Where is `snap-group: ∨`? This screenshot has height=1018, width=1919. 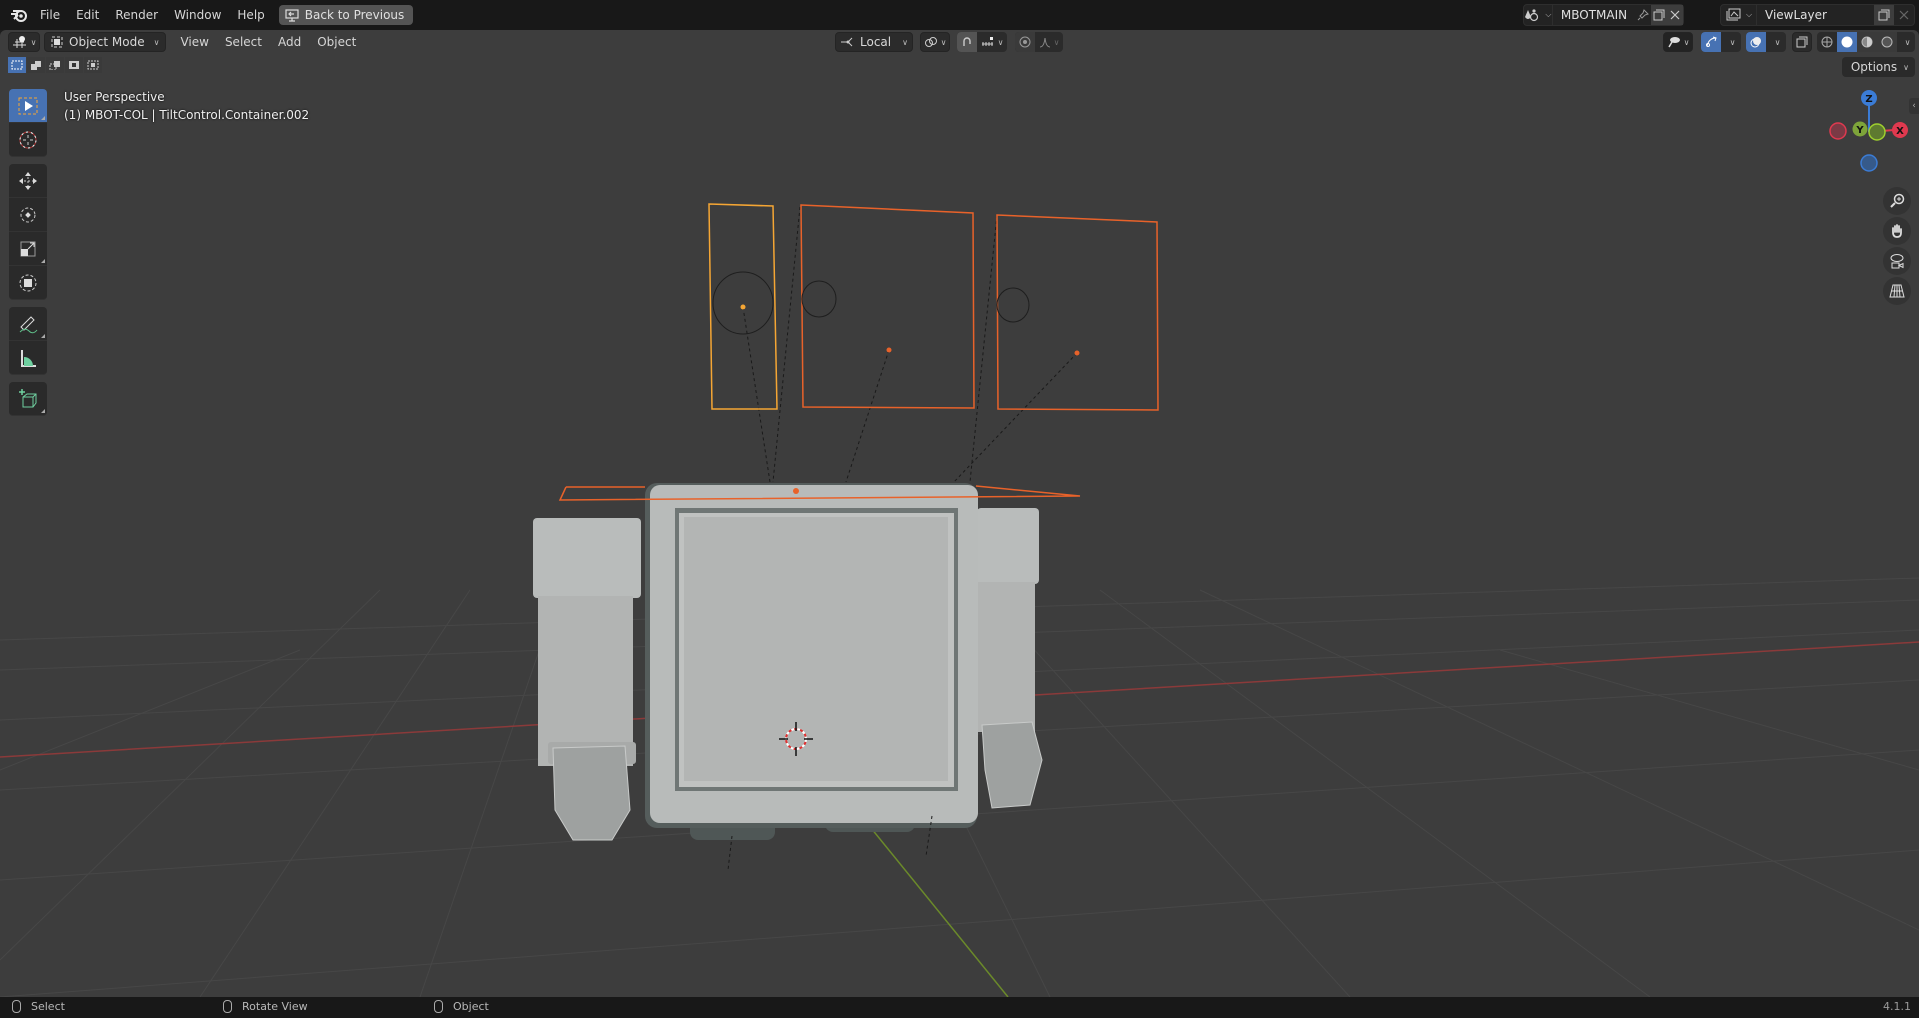
snap-group: ∨ is located at coordinates (982, 42).